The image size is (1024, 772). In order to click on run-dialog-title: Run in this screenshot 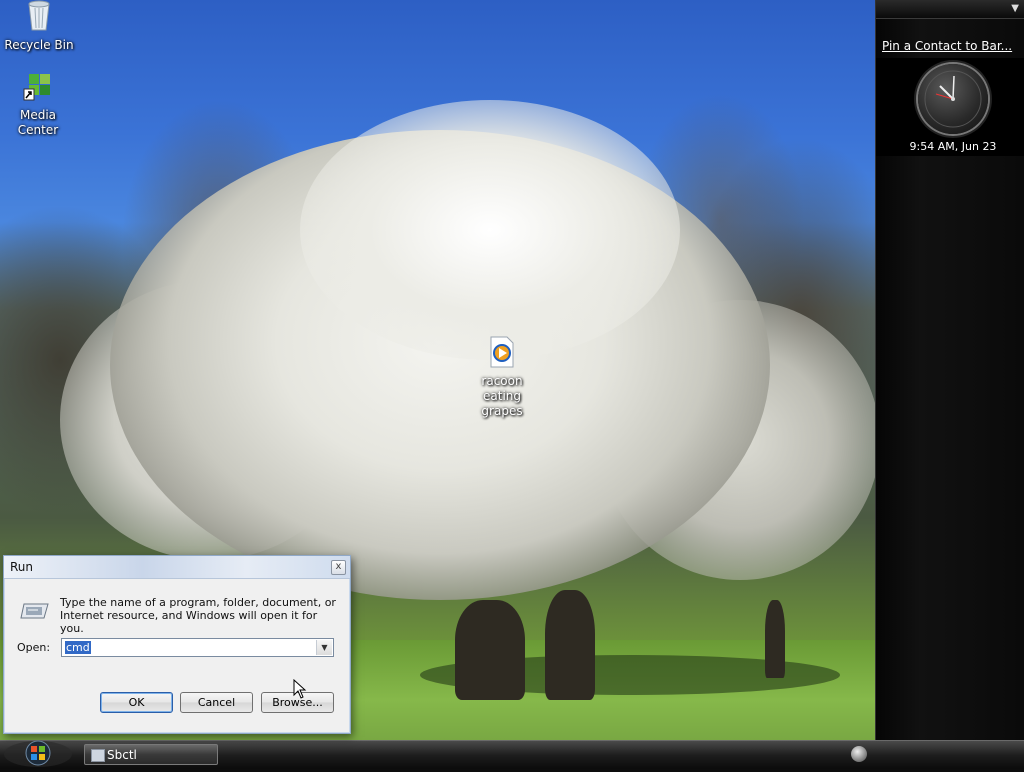, I will do `click(22, 567)`.